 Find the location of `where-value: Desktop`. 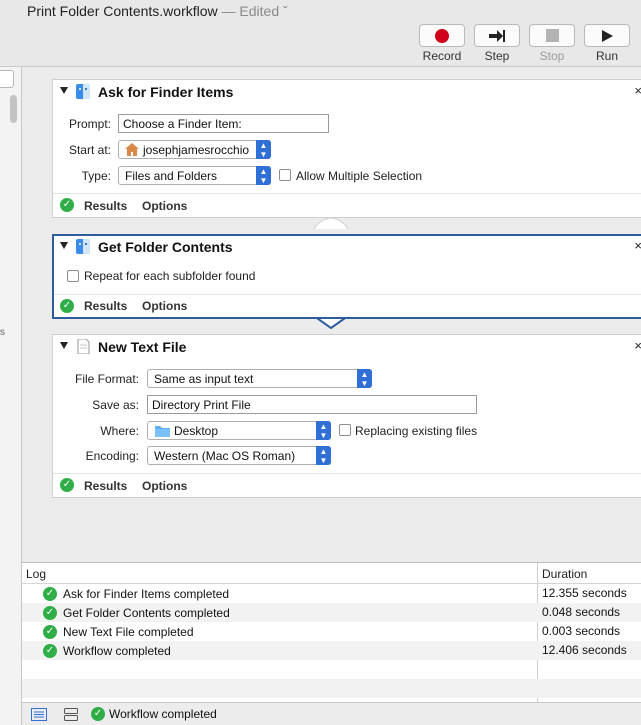

where-value: Desktop is located at coordinates (196, 431).